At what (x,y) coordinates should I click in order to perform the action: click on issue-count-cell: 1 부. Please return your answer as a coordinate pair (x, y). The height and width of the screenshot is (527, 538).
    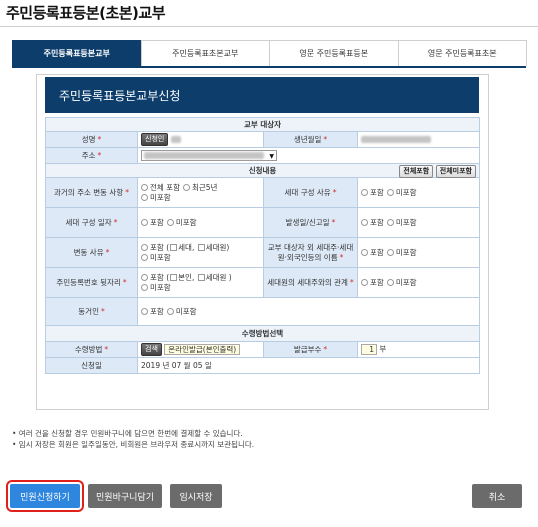
    Looking at the image, I should click on (418, 349).